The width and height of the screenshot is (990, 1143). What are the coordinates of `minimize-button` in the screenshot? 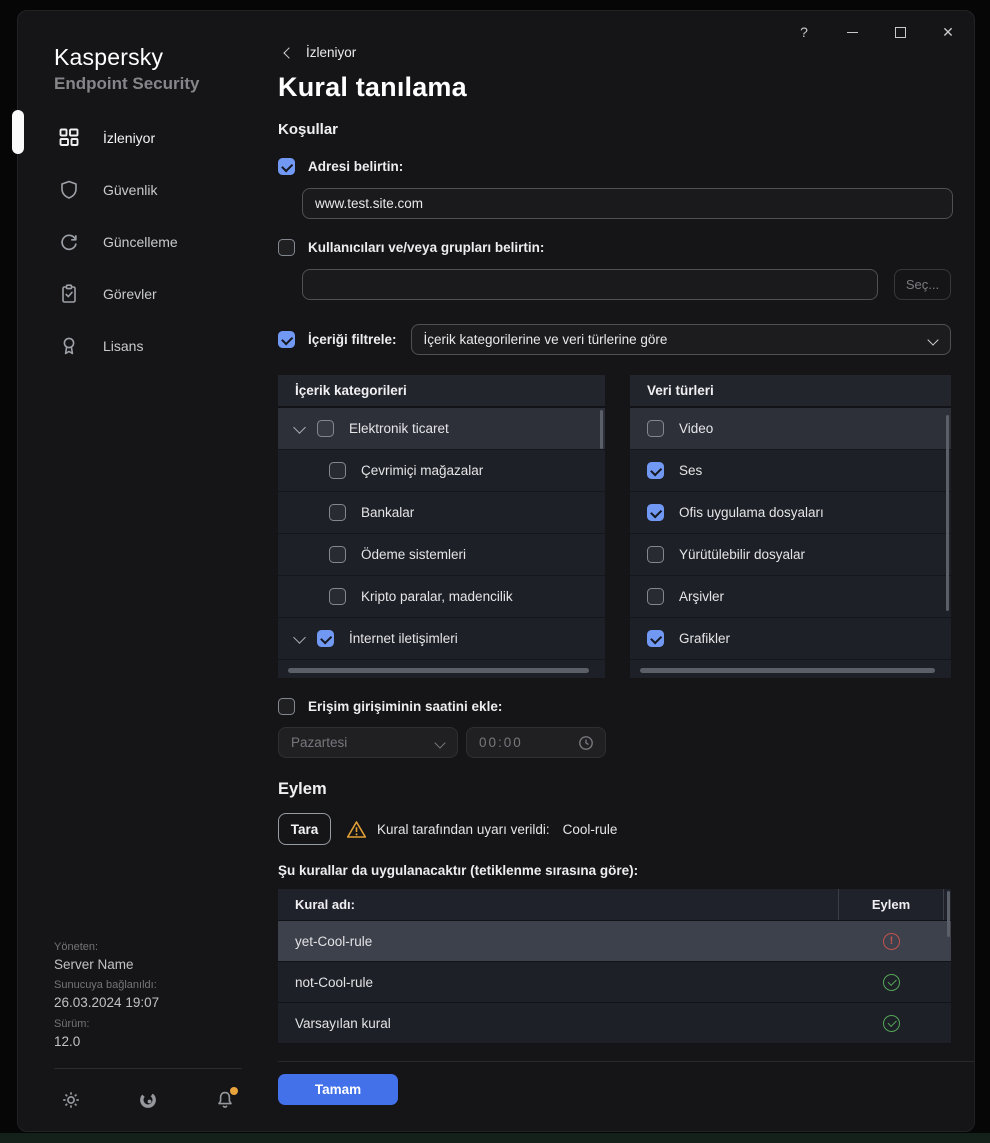 It's located at (852, 32).